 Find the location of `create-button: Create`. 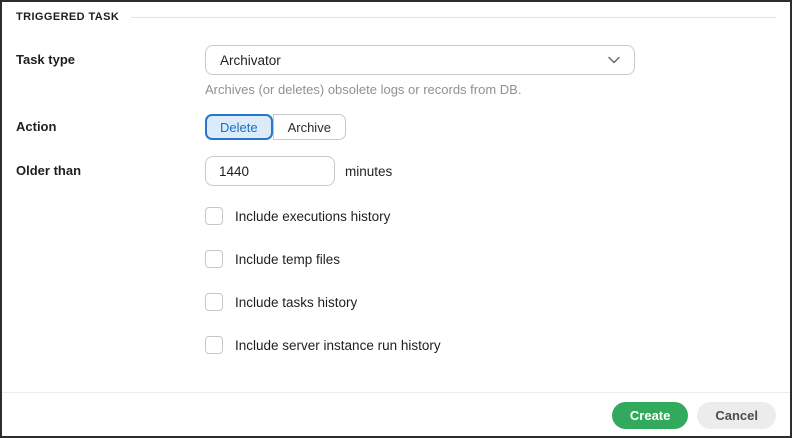

create-button: Create is located at coordinates (650, 415).